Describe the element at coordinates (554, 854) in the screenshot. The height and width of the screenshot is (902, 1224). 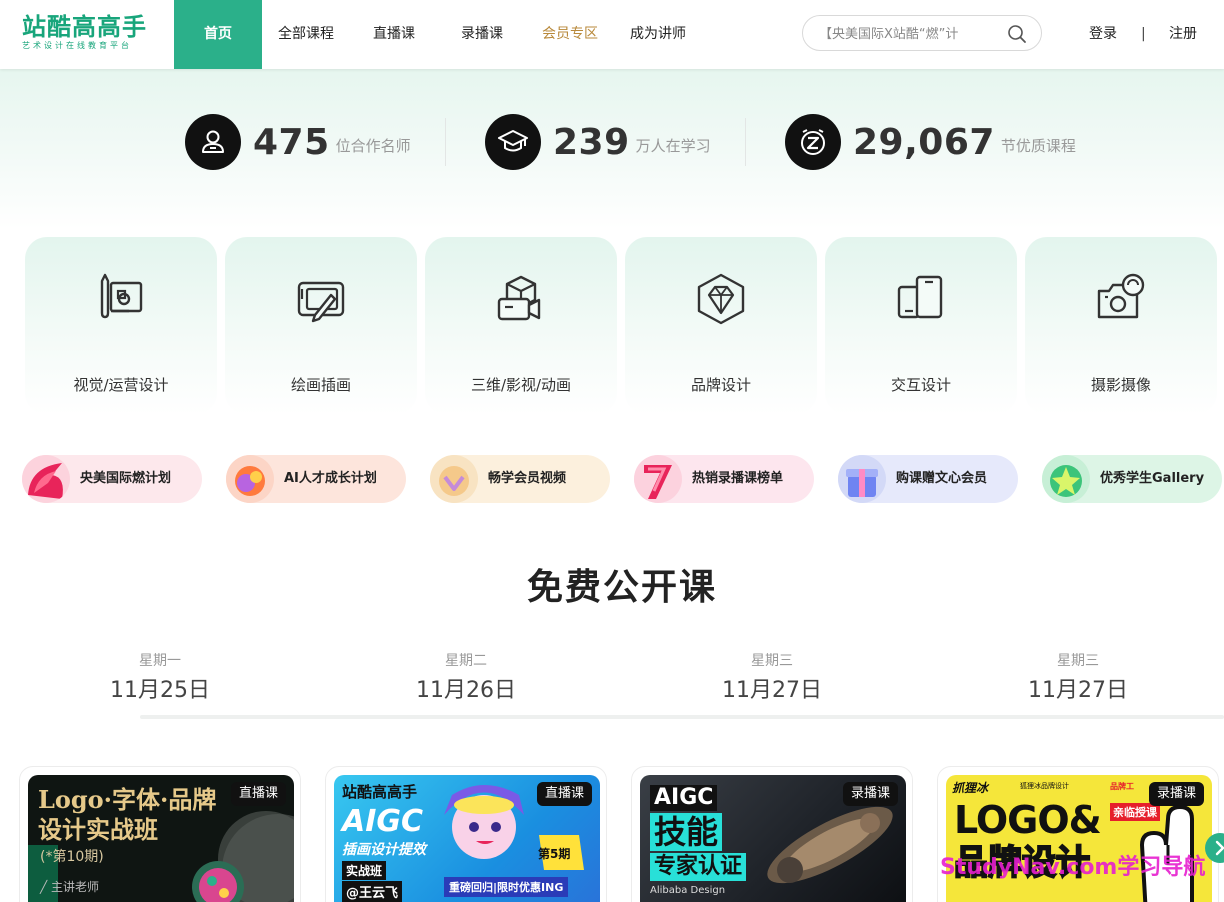
I see `cover-edition: 第5期` at that location.